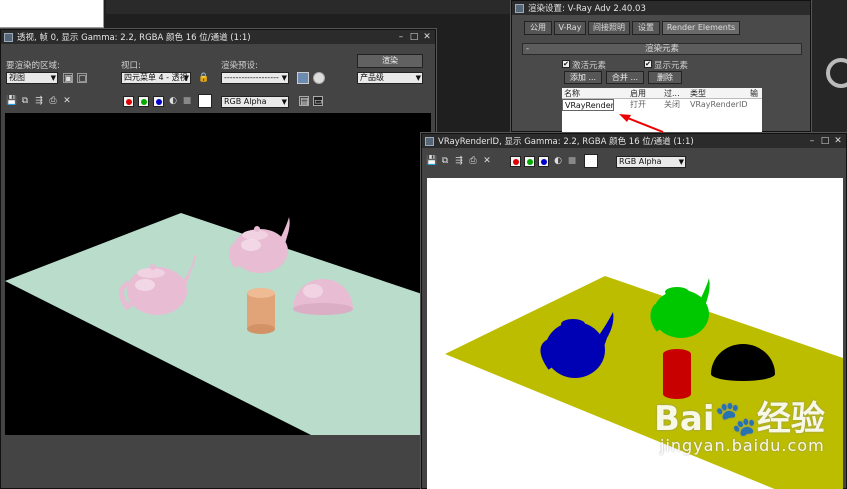 This screenshot has height=489, width=847. Describe the element at coordinates (570, 28) in the screenshot. I see `tab-vray: V-Ray` at that location.